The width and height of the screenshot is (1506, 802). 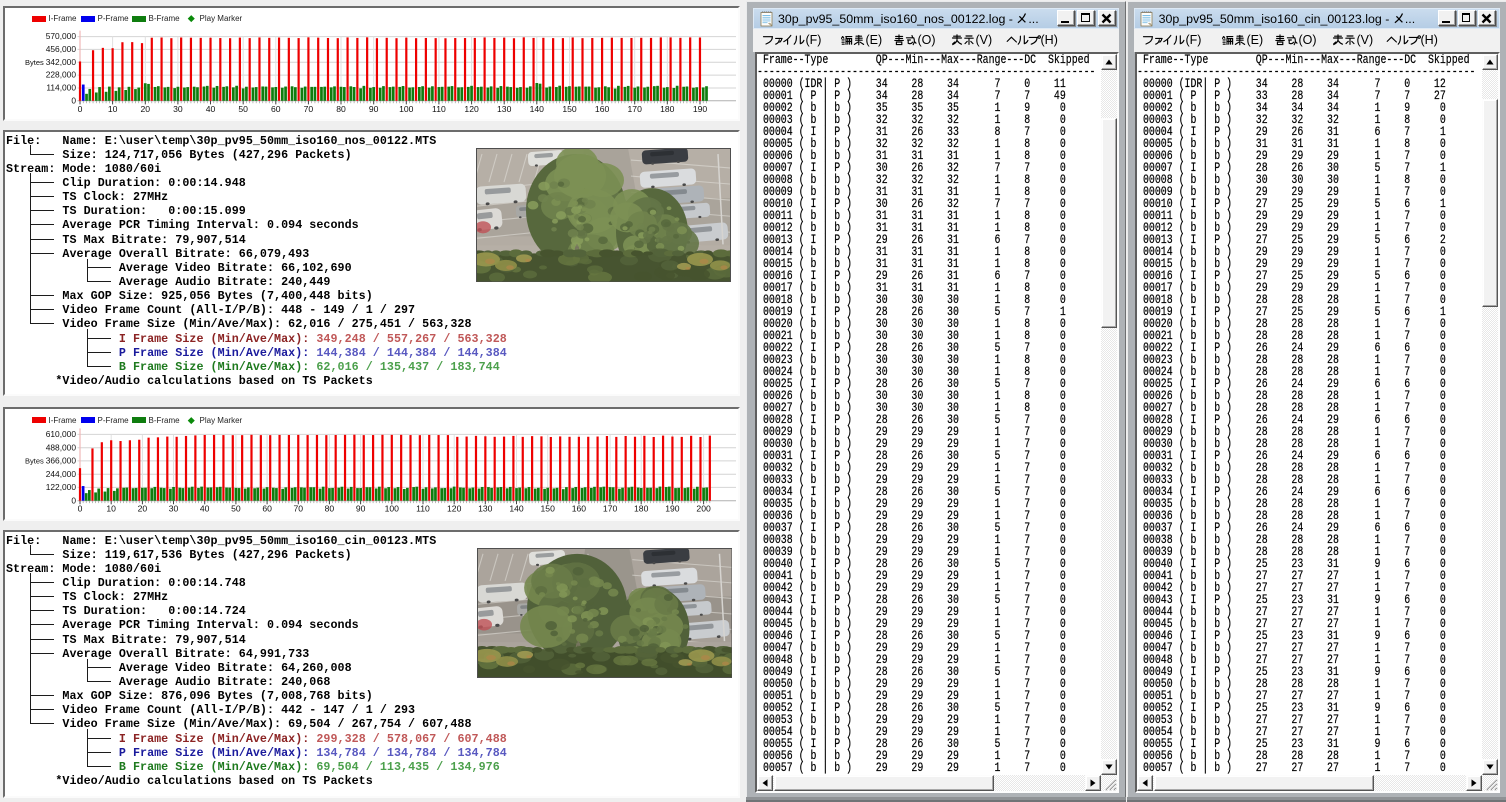 I want to click on svg-text: 456,000, so click(x=61, y=49).